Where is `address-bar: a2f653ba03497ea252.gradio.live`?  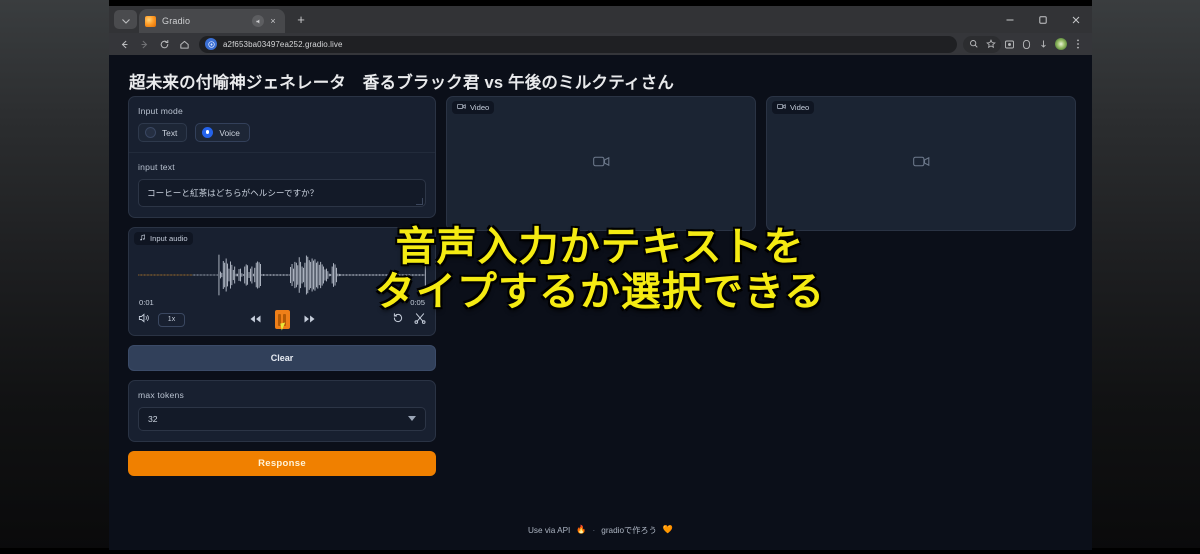
address-bar: a2f653ba03497ea252.gradio.live is located at coordinates (578, 44).